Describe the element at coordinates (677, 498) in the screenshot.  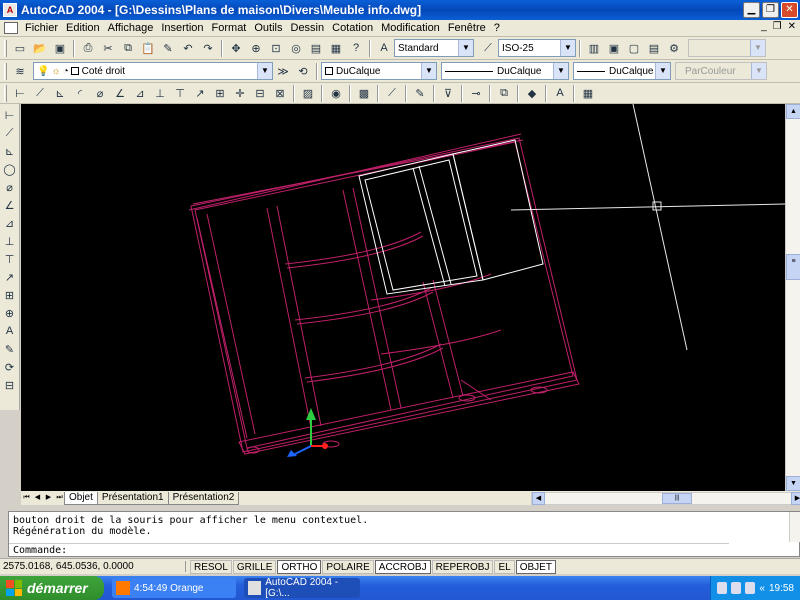
I see `hscroll-thumb: |||` at that location.